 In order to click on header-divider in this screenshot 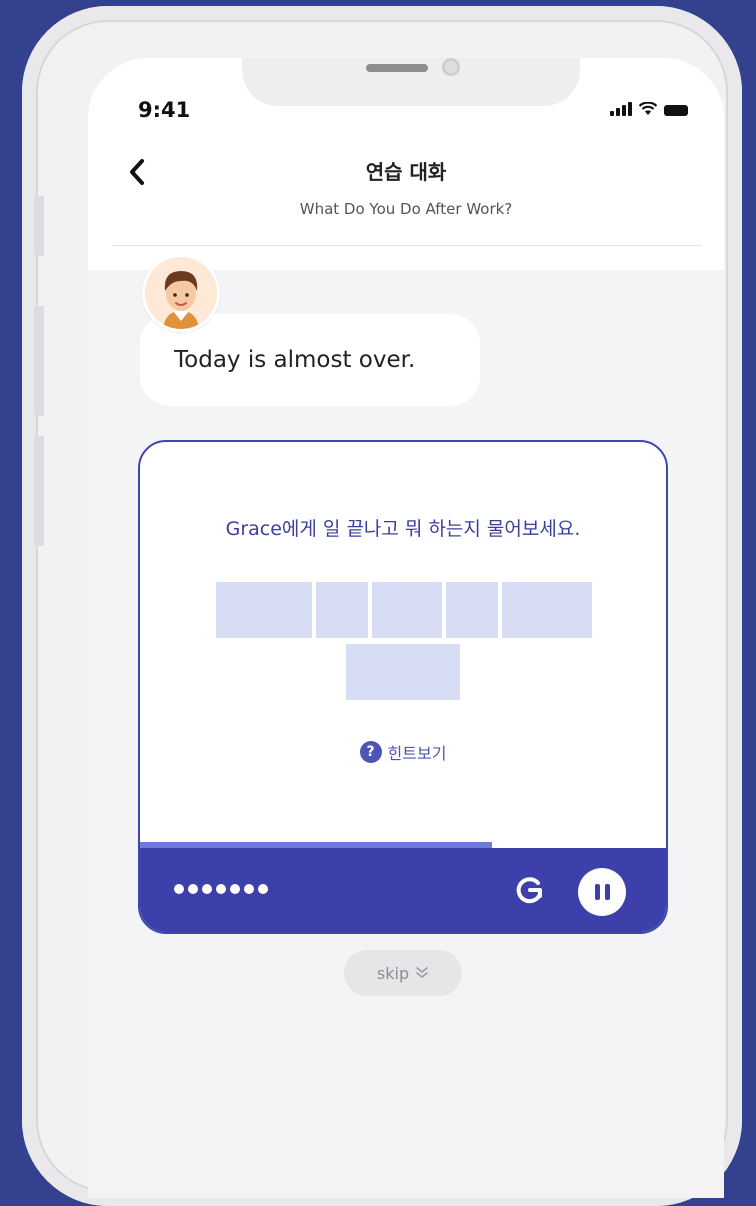, I will do `click(407, 245)`.